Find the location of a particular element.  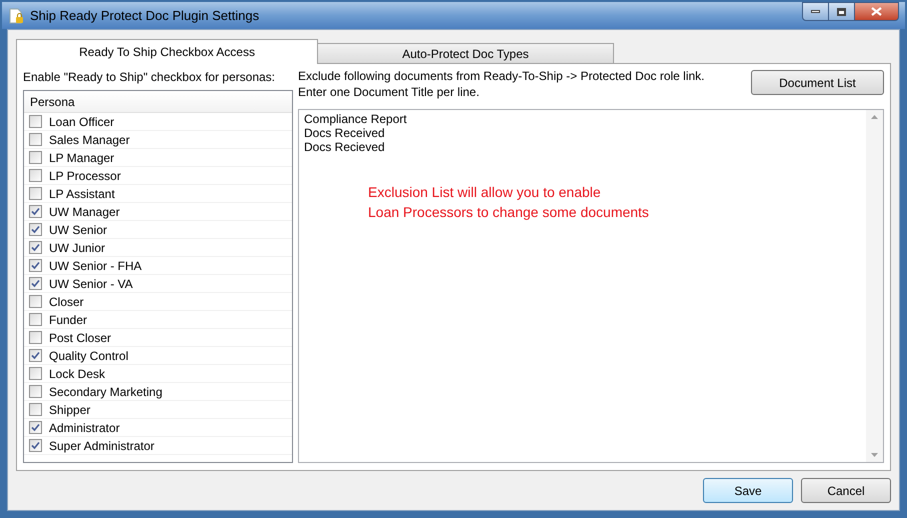

persona-label: UW Senior - FHA is located at coordinates (95, 266).